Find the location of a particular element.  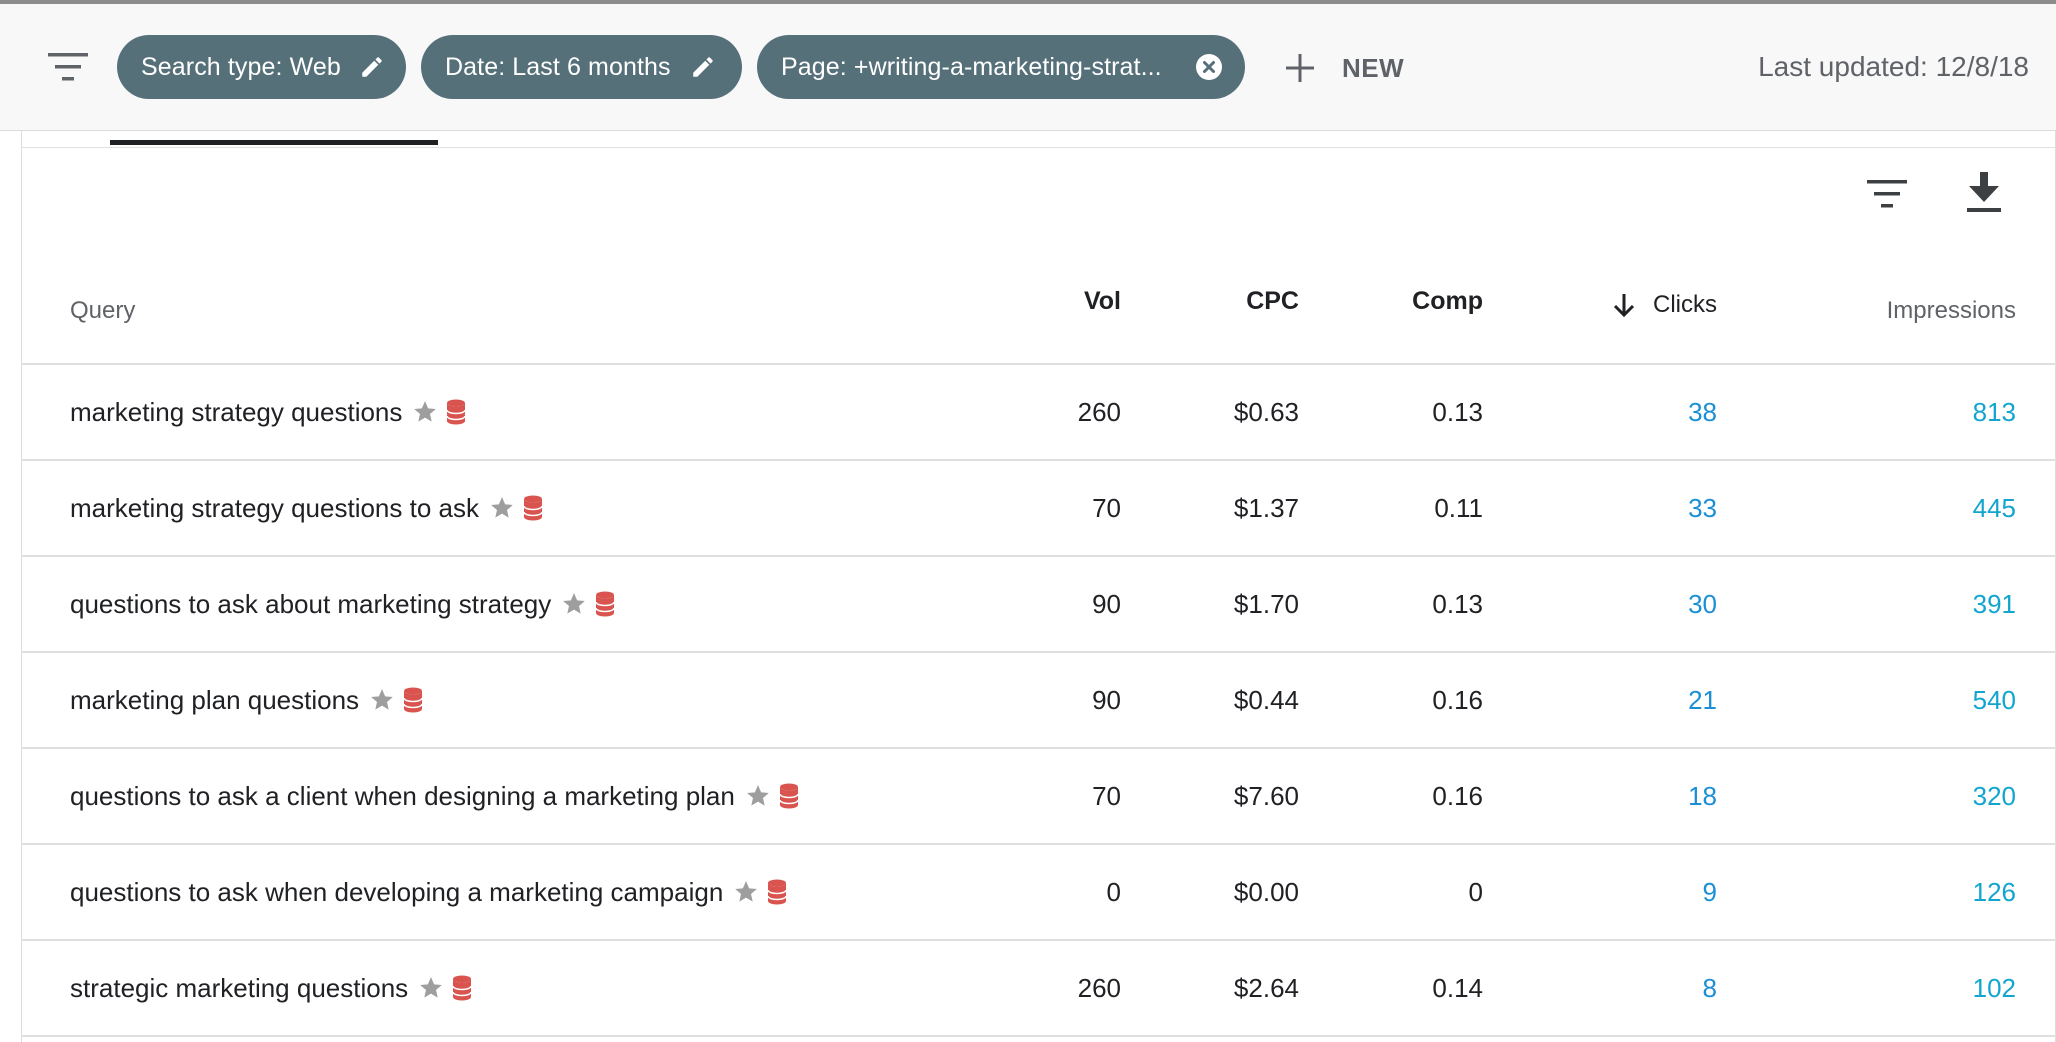

column-header-clicks-label: Clicks is located at coordinates (1685, 304).